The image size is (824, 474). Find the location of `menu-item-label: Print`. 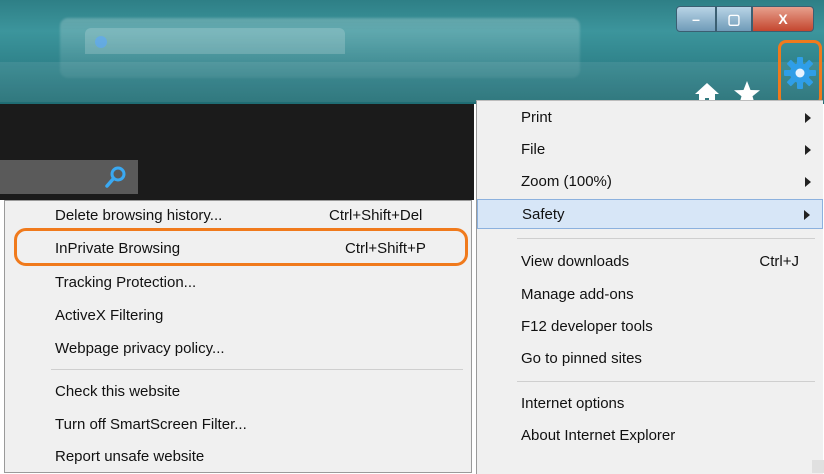

menu-item-label: Print is located at coordinates (536, 117).